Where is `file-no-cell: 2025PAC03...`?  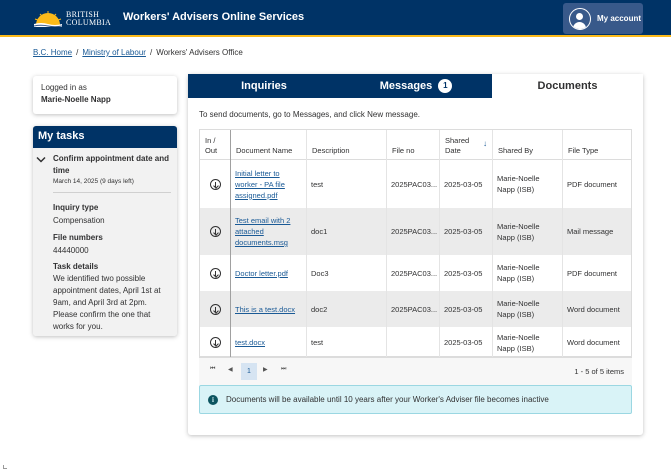 file-no-cell: 2025PAC03... is located at coordinates (414, 273).